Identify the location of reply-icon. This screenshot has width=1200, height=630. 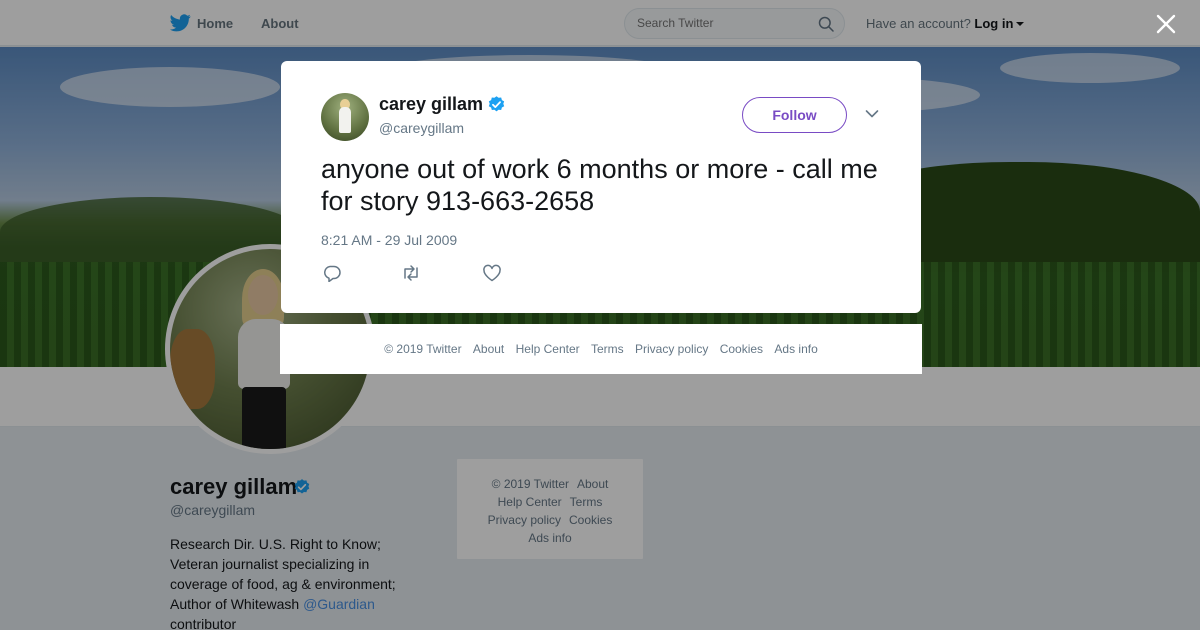
(332, 273).